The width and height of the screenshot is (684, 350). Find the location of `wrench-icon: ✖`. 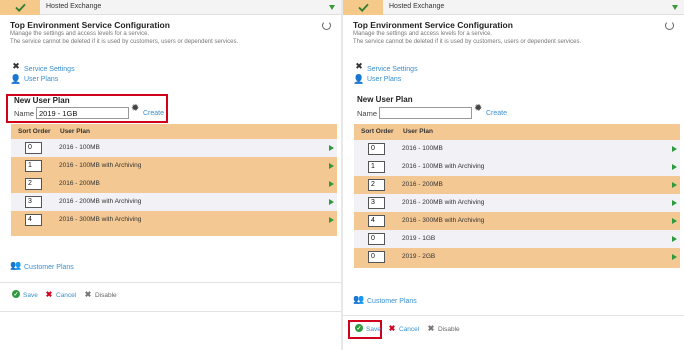

wrench-icon: ✖ is located at coordinates (359, 66).